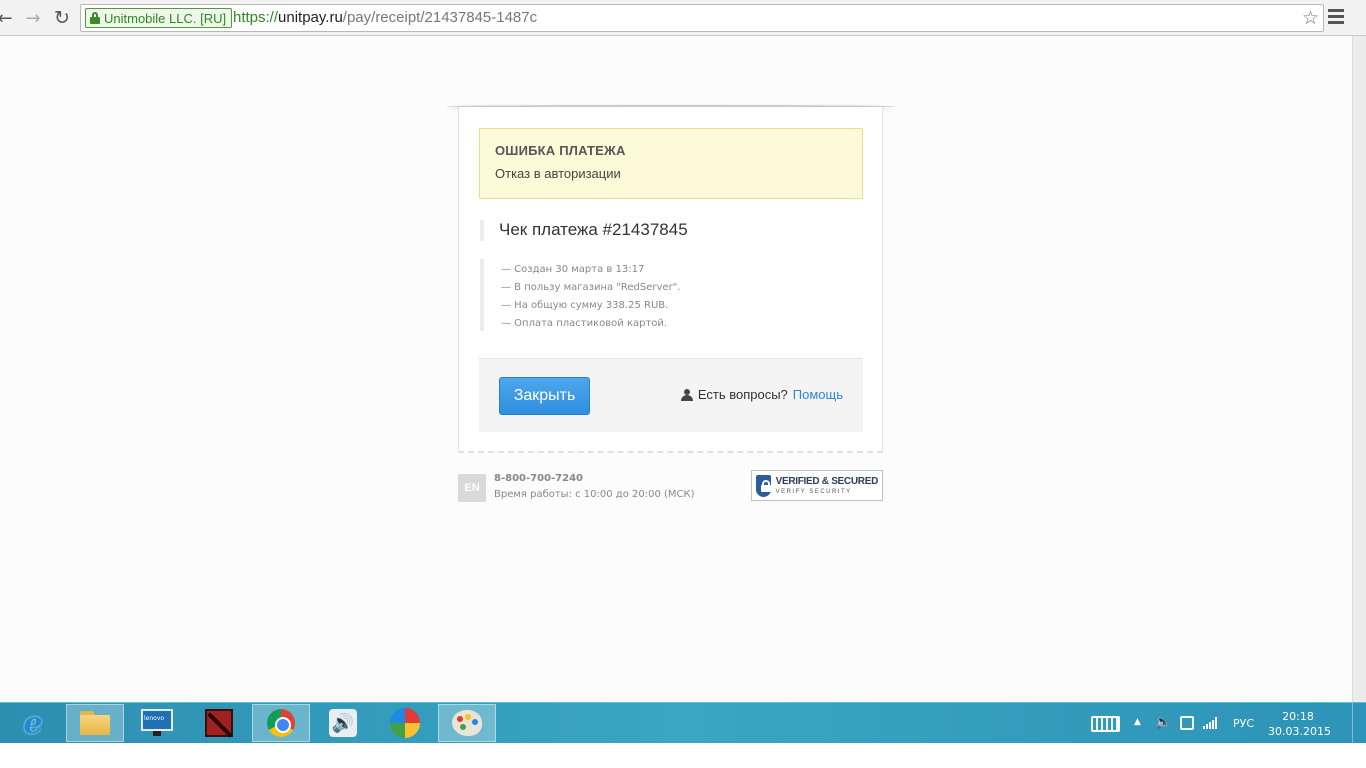 The height and width of the screenshot is (768, 1366). I want to click on help-line: Есть вопросы? Помощь, so click(761, 394).